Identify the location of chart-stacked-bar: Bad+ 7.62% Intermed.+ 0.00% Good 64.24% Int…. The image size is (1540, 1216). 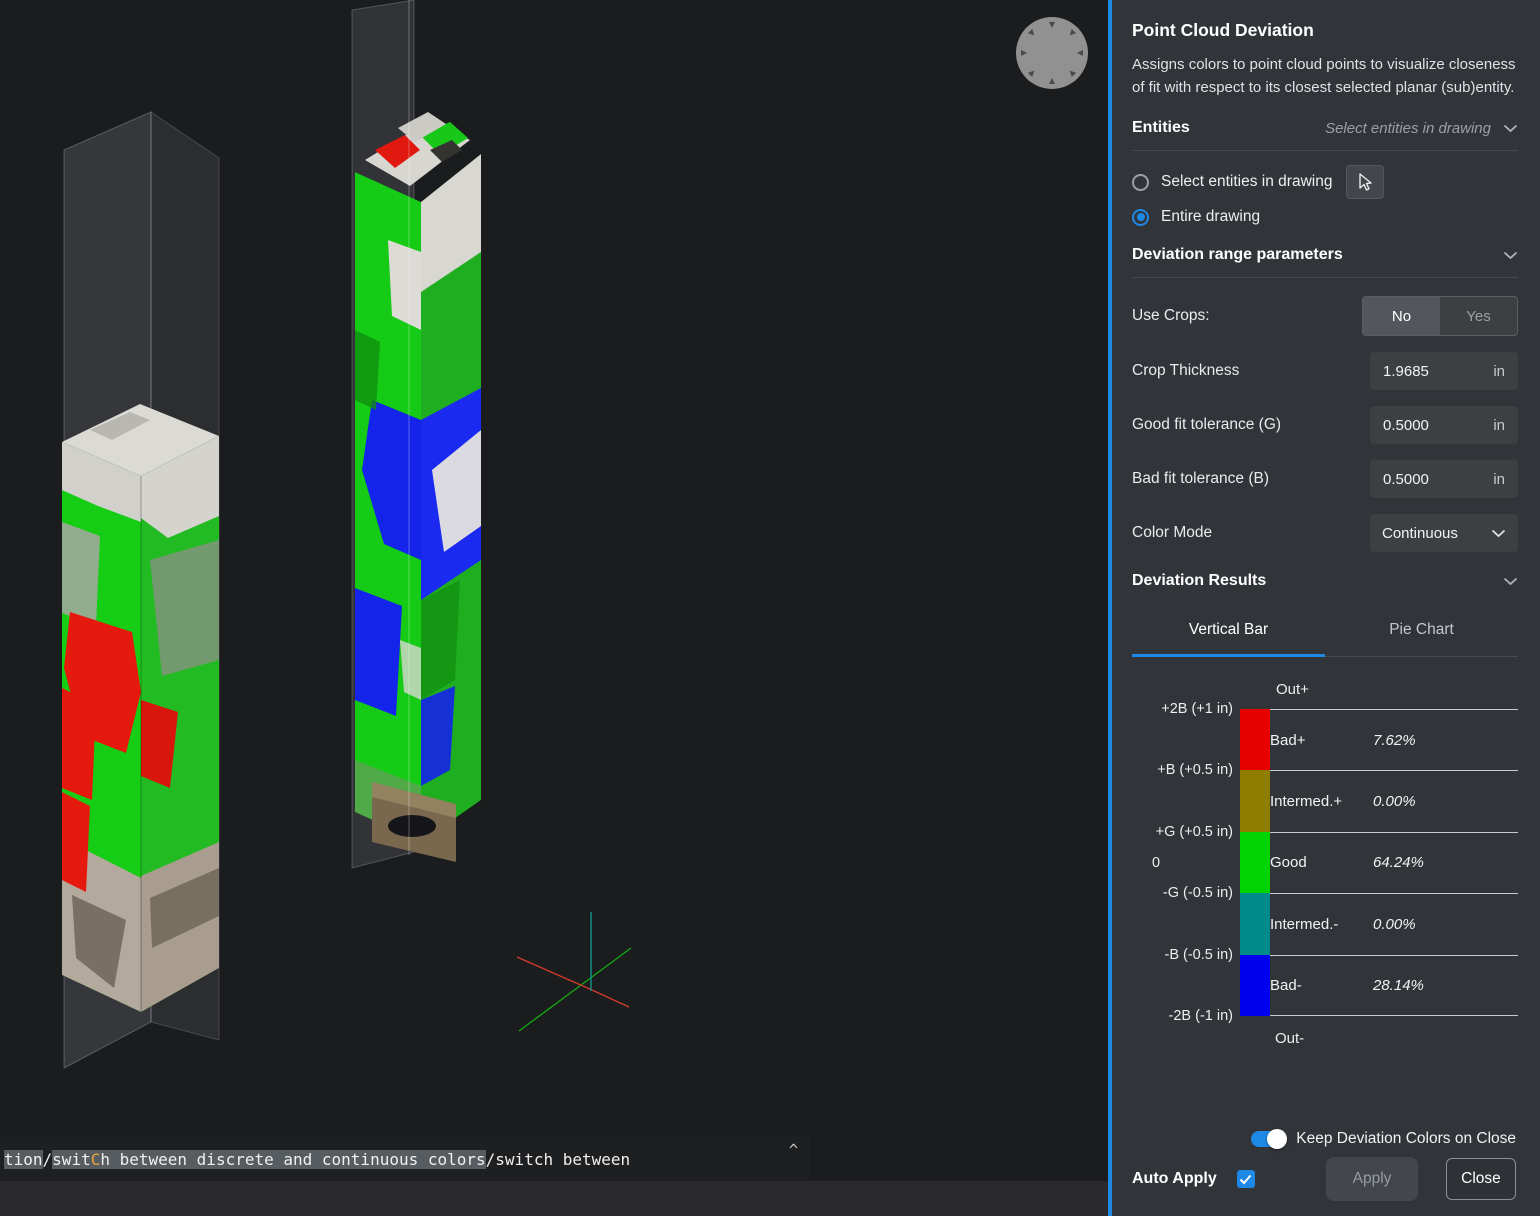
(1379, 862).